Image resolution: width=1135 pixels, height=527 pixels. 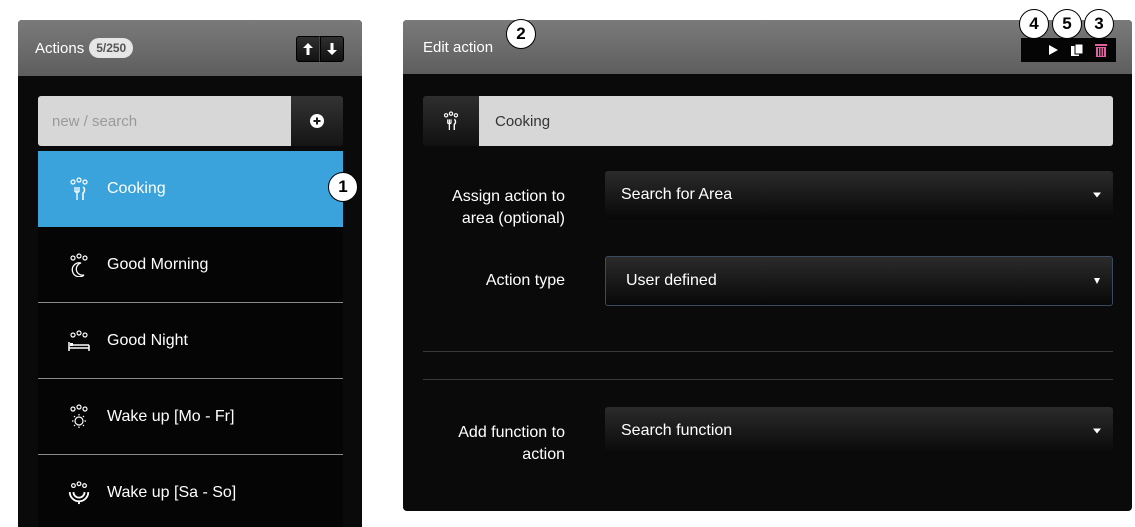 What do you see at coordinates (190, 189) in the screenshot?
I see `list-item: Cooking` at bounding box center [190, 189].